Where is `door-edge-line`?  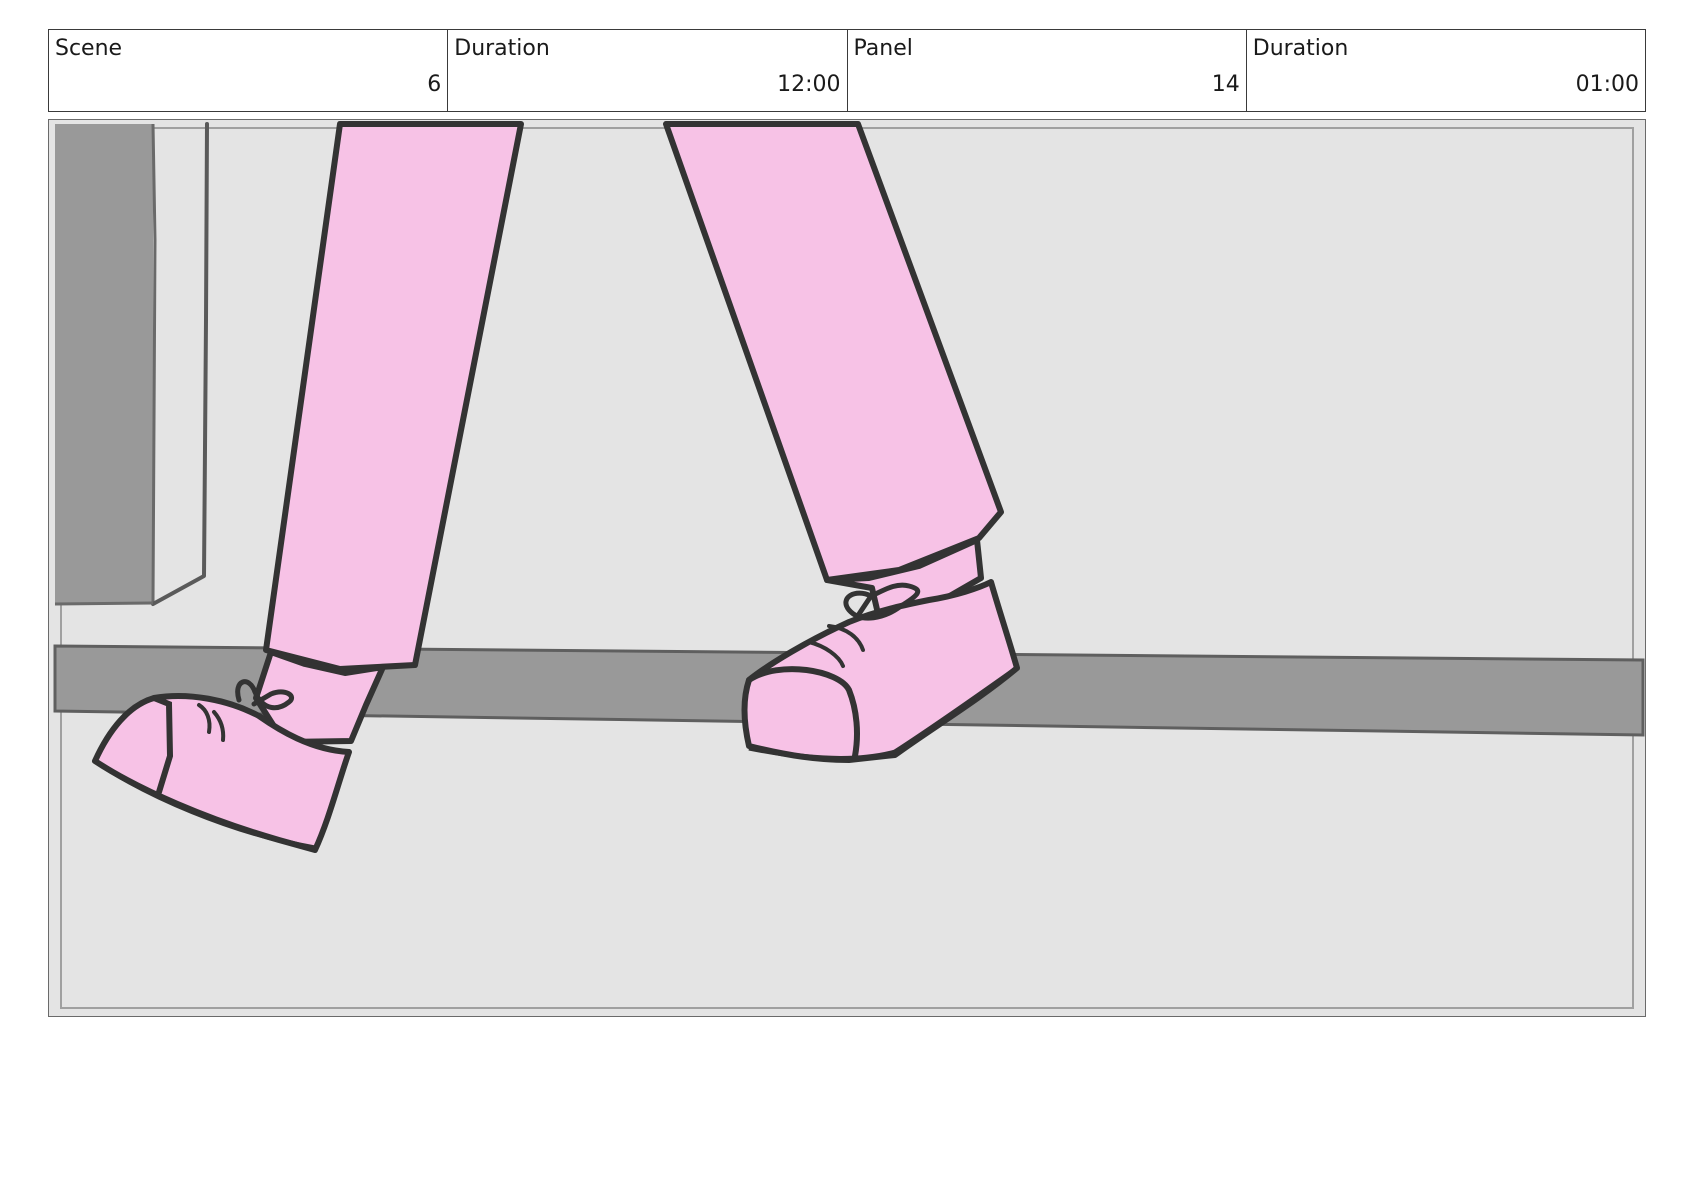
door-edge-line is located at coordinates (154, 363).